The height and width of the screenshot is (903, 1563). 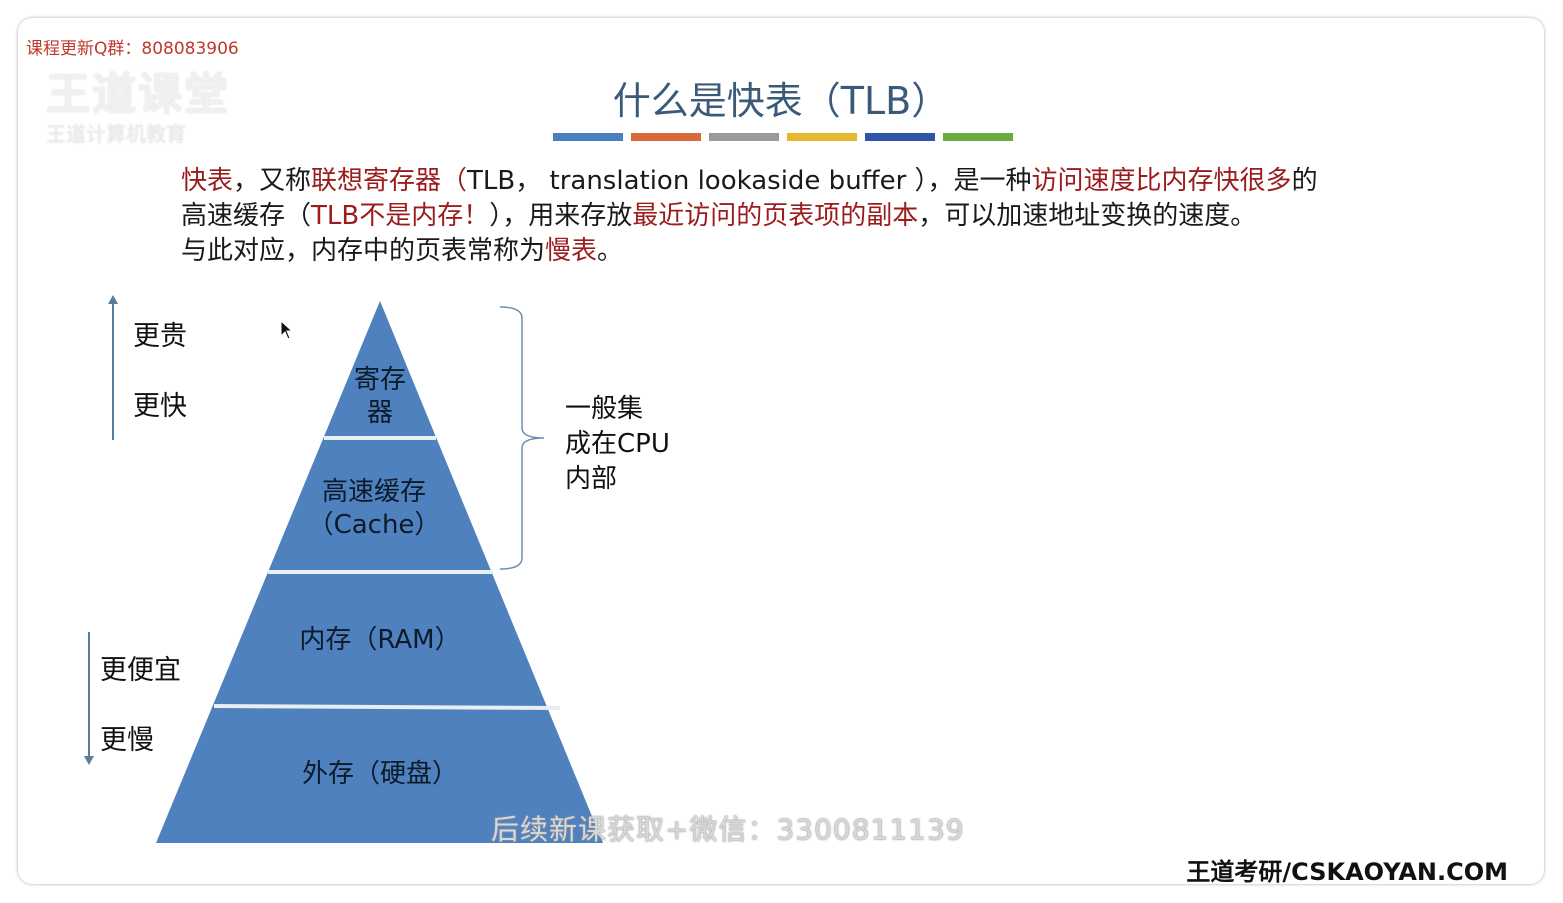 What do you see at coordinates (373, 492) in the screenshot?
I see `tier-cache-line: 高速缓存` at bounding box center [373, 492].